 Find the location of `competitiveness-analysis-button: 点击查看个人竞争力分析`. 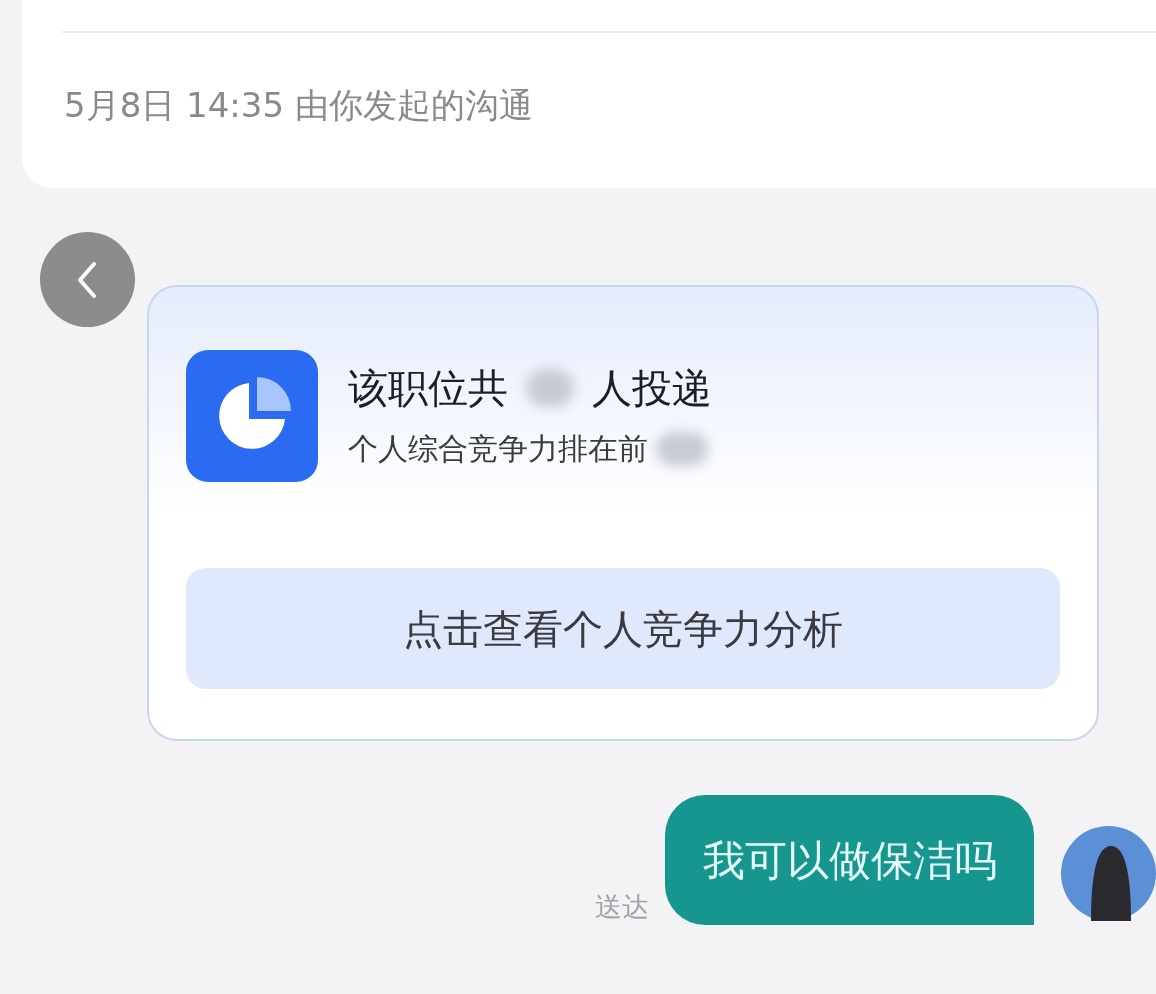

competitiveness-analysis-button: 点击查看个人竞争力分析 is located at coordinates (623, 628).